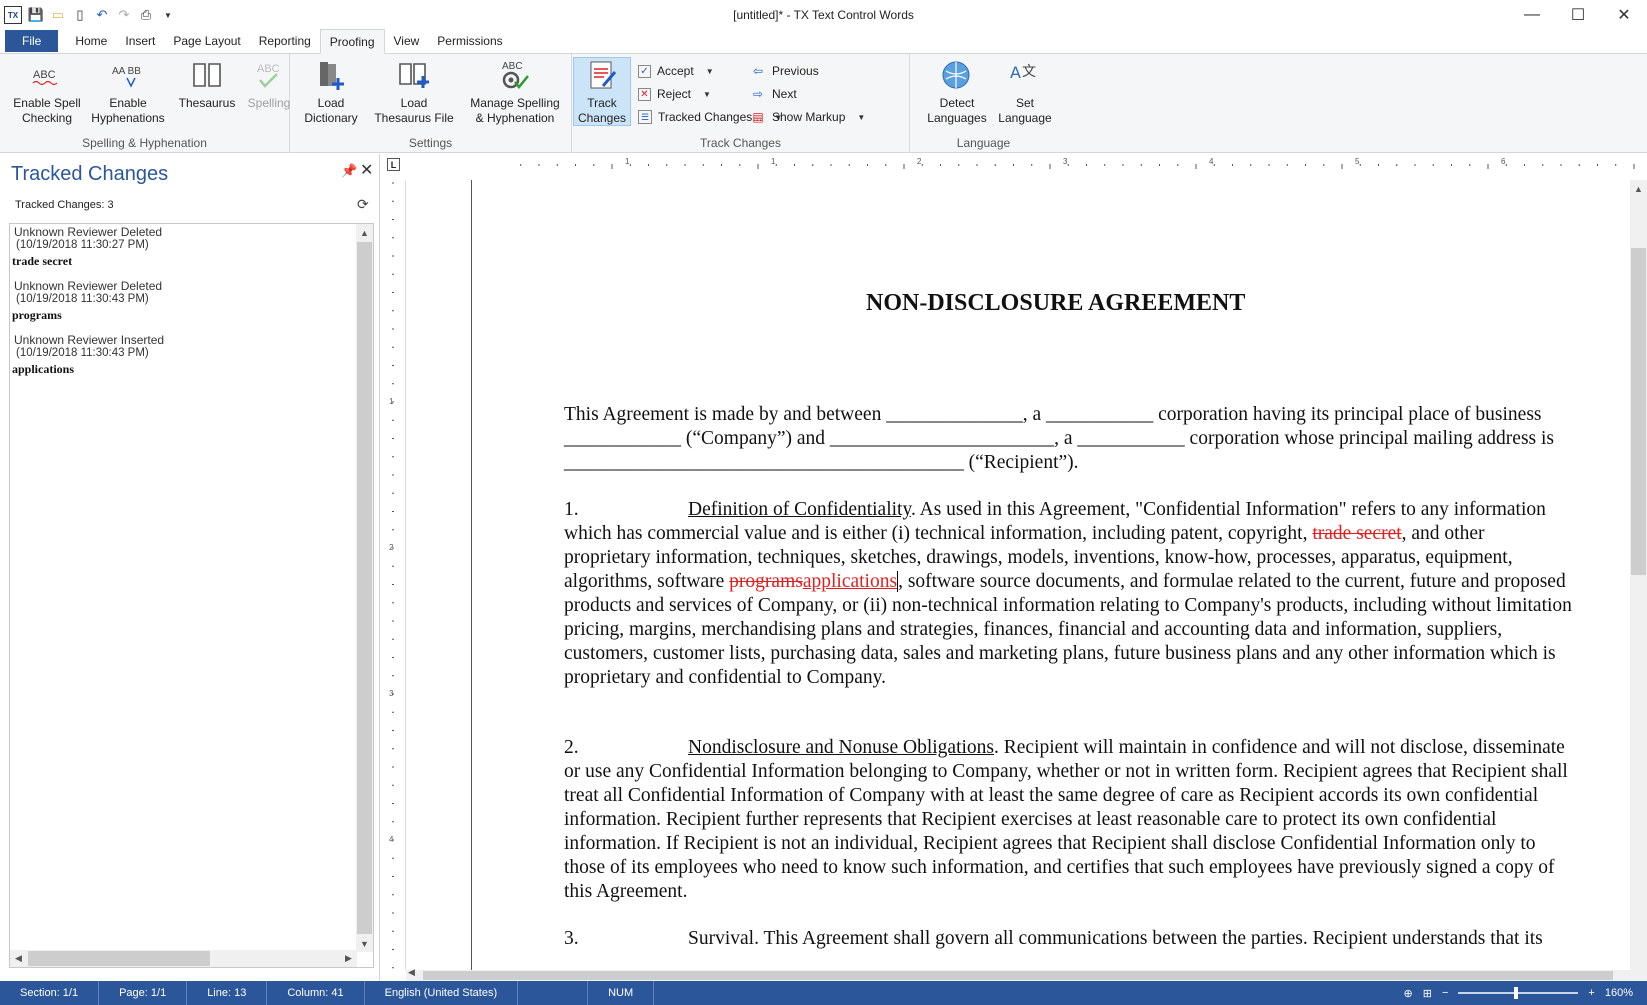  What do you see at coordinates (391, 839) in the screenshot?
I see `ruler-number: 4` at bounding box center [391, 839].